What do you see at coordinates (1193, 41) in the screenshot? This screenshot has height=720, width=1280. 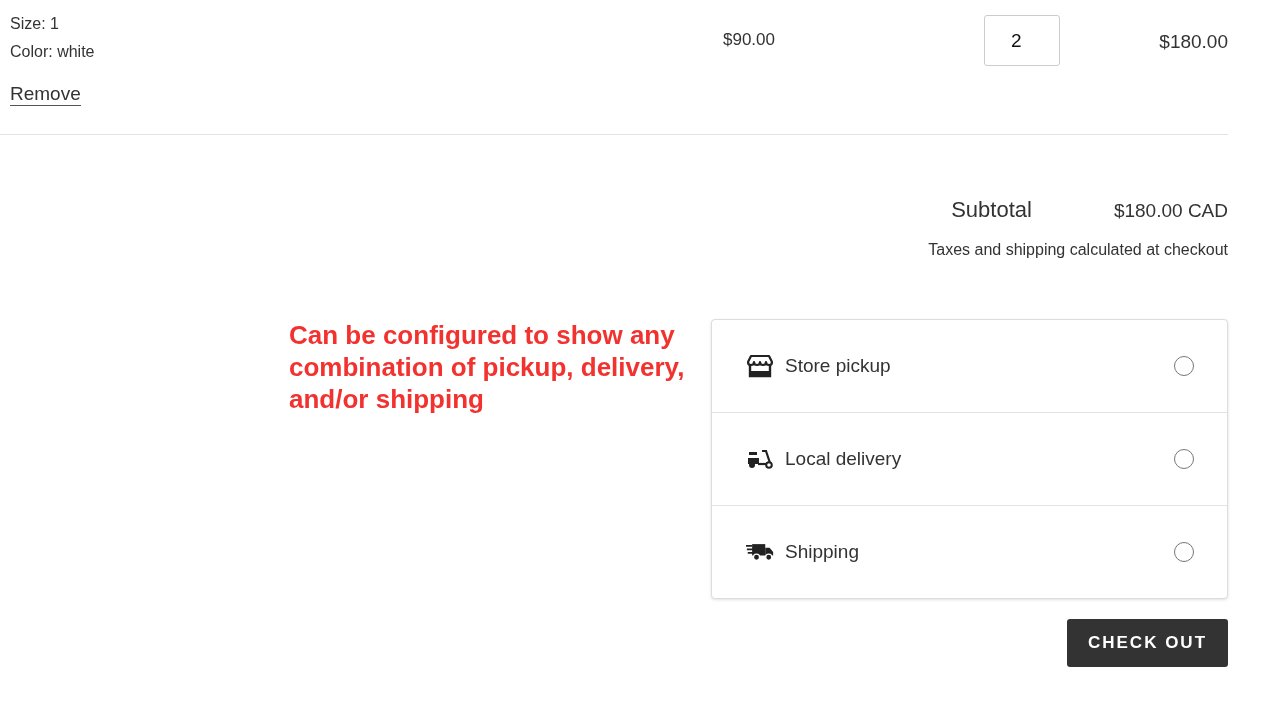 I see `line-total: $180.00` at bounding box center [1193, 41].